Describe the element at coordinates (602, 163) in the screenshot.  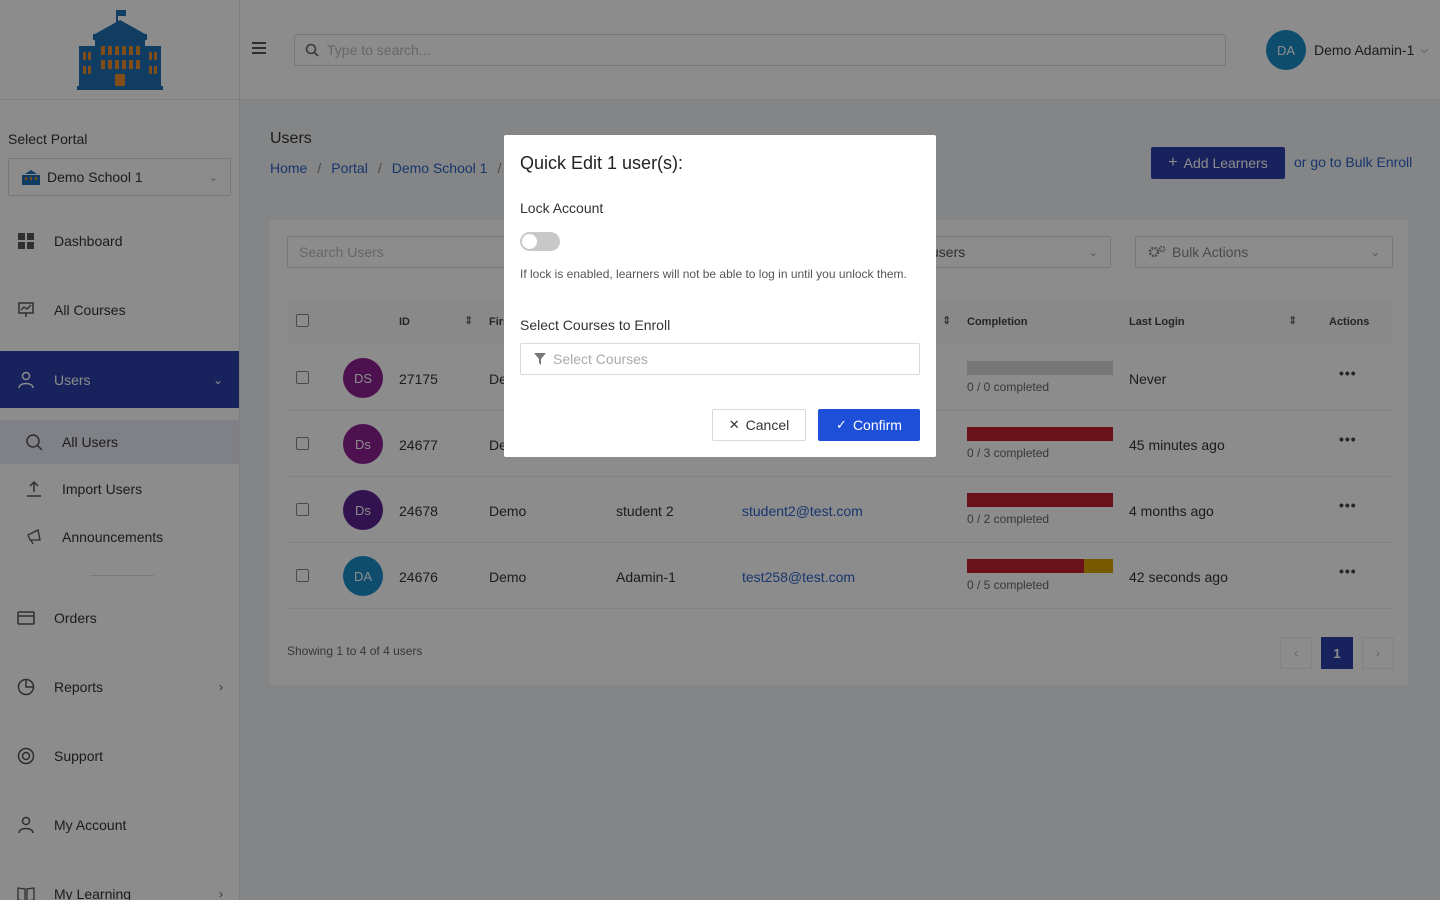
I see `modal-title: Quick Edit 1 user(s):` at that location.